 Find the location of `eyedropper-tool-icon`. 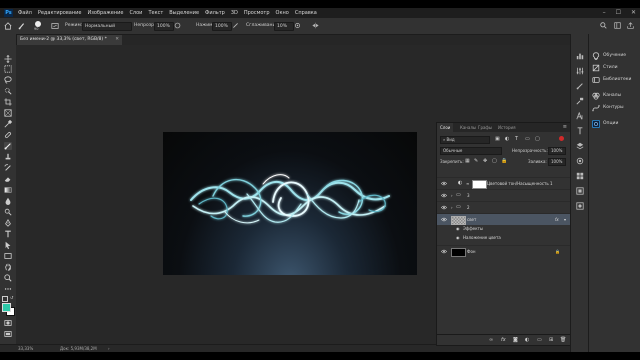

eyedropper-tool-icon is located at coordinates (8, 124).